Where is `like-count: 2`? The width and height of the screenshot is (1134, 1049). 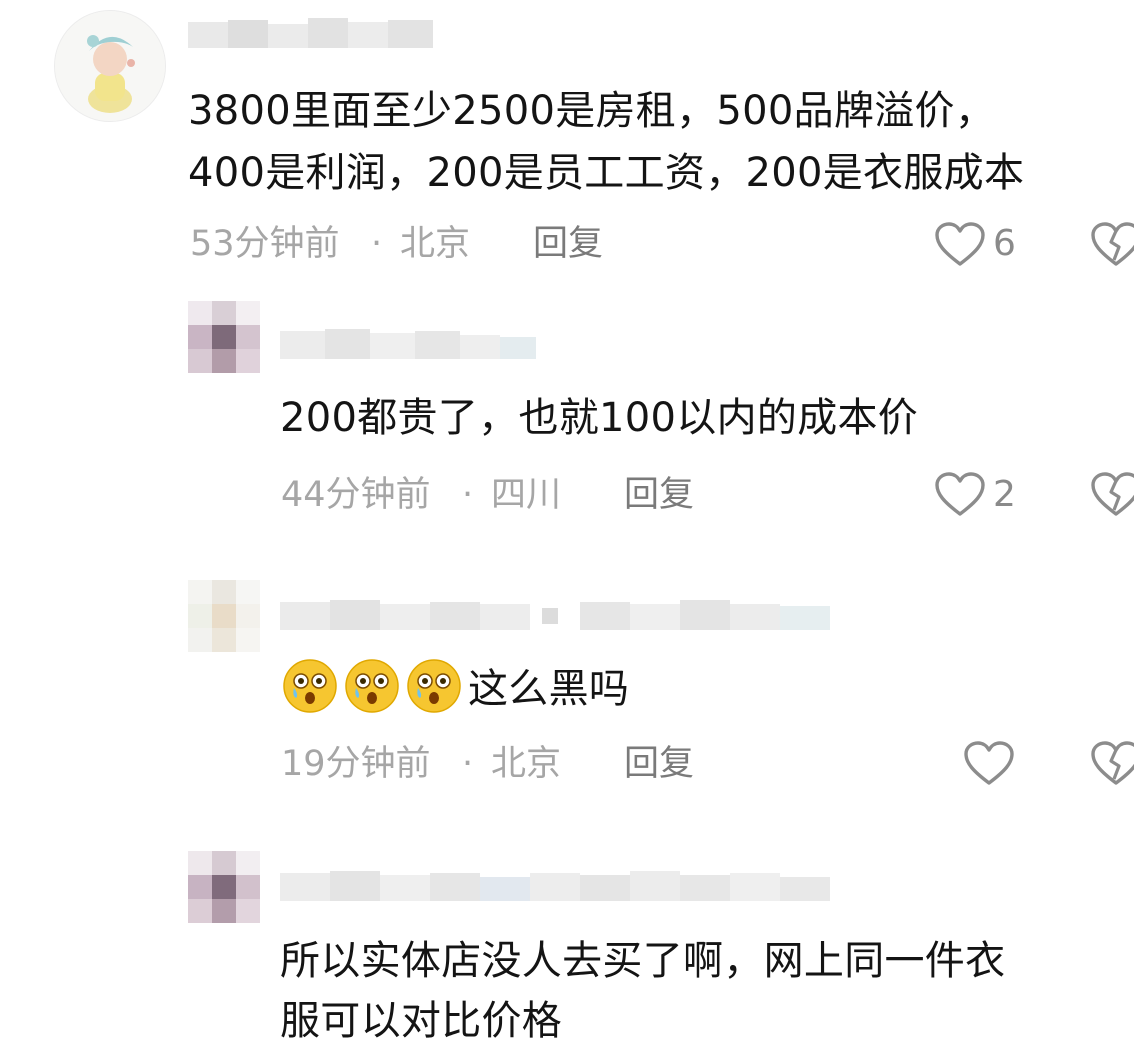 like-count: 2 is located at coordinates (1004, 494).